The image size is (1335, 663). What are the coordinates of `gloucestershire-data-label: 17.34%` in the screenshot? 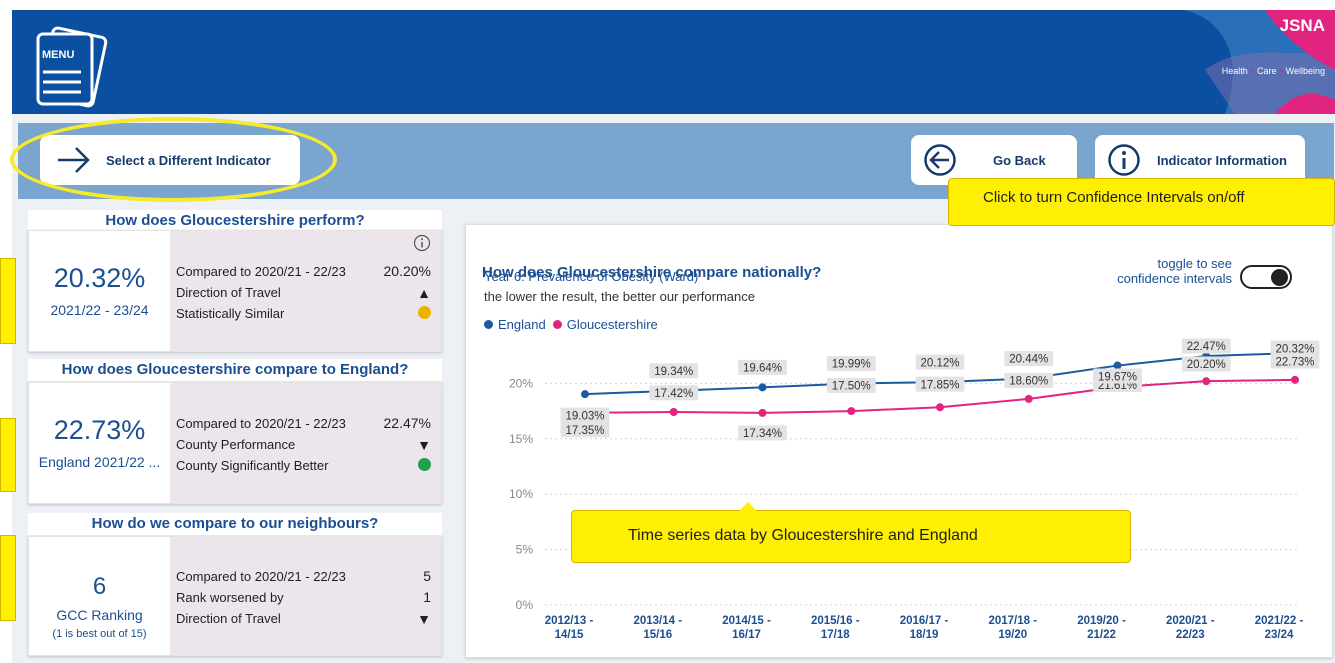 It's located at (762, 434).